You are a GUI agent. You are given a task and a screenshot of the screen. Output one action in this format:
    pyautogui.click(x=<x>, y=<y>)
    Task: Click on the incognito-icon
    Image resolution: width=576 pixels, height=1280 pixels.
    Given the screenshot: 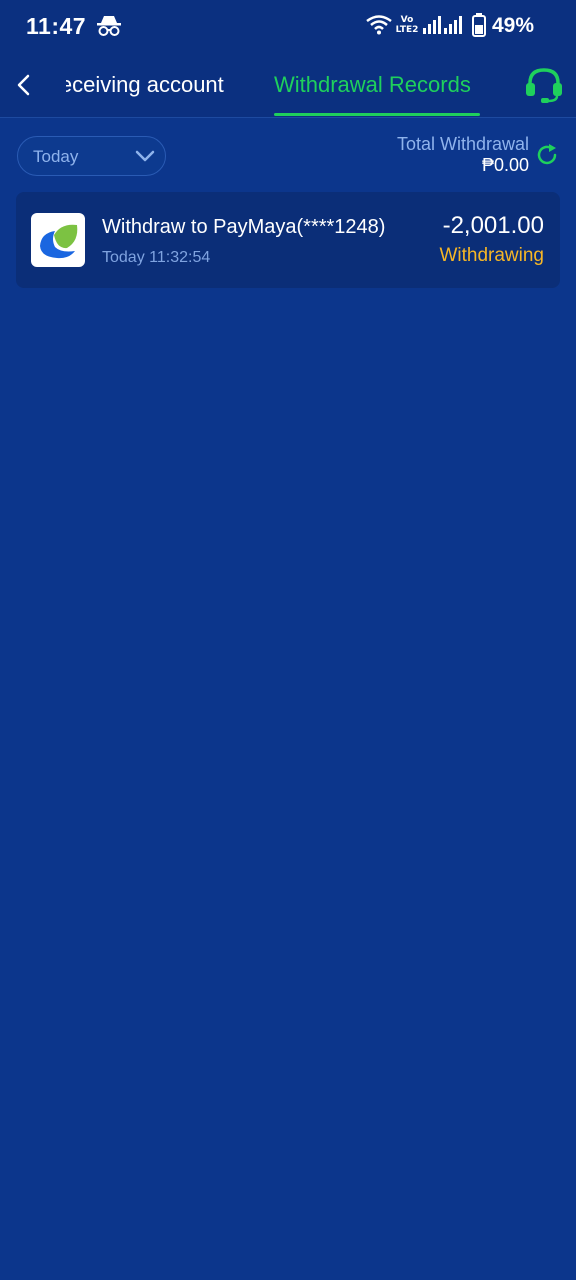 What is the action you would take?
    pyautogui.click(x=109, y=26)
    